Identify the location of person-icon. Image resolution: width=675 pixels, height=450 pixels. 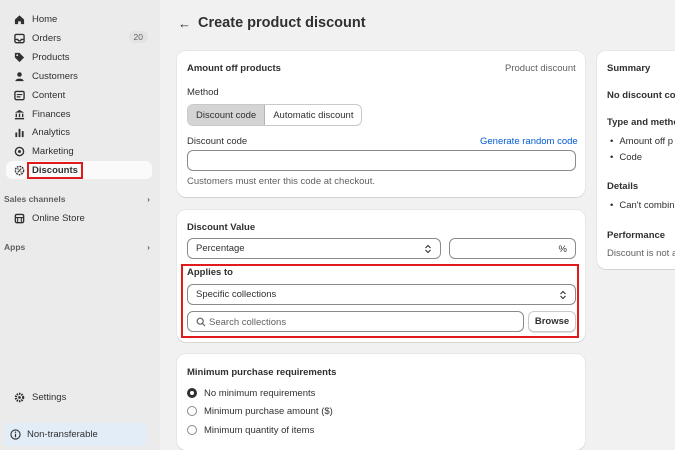
(19, 76).